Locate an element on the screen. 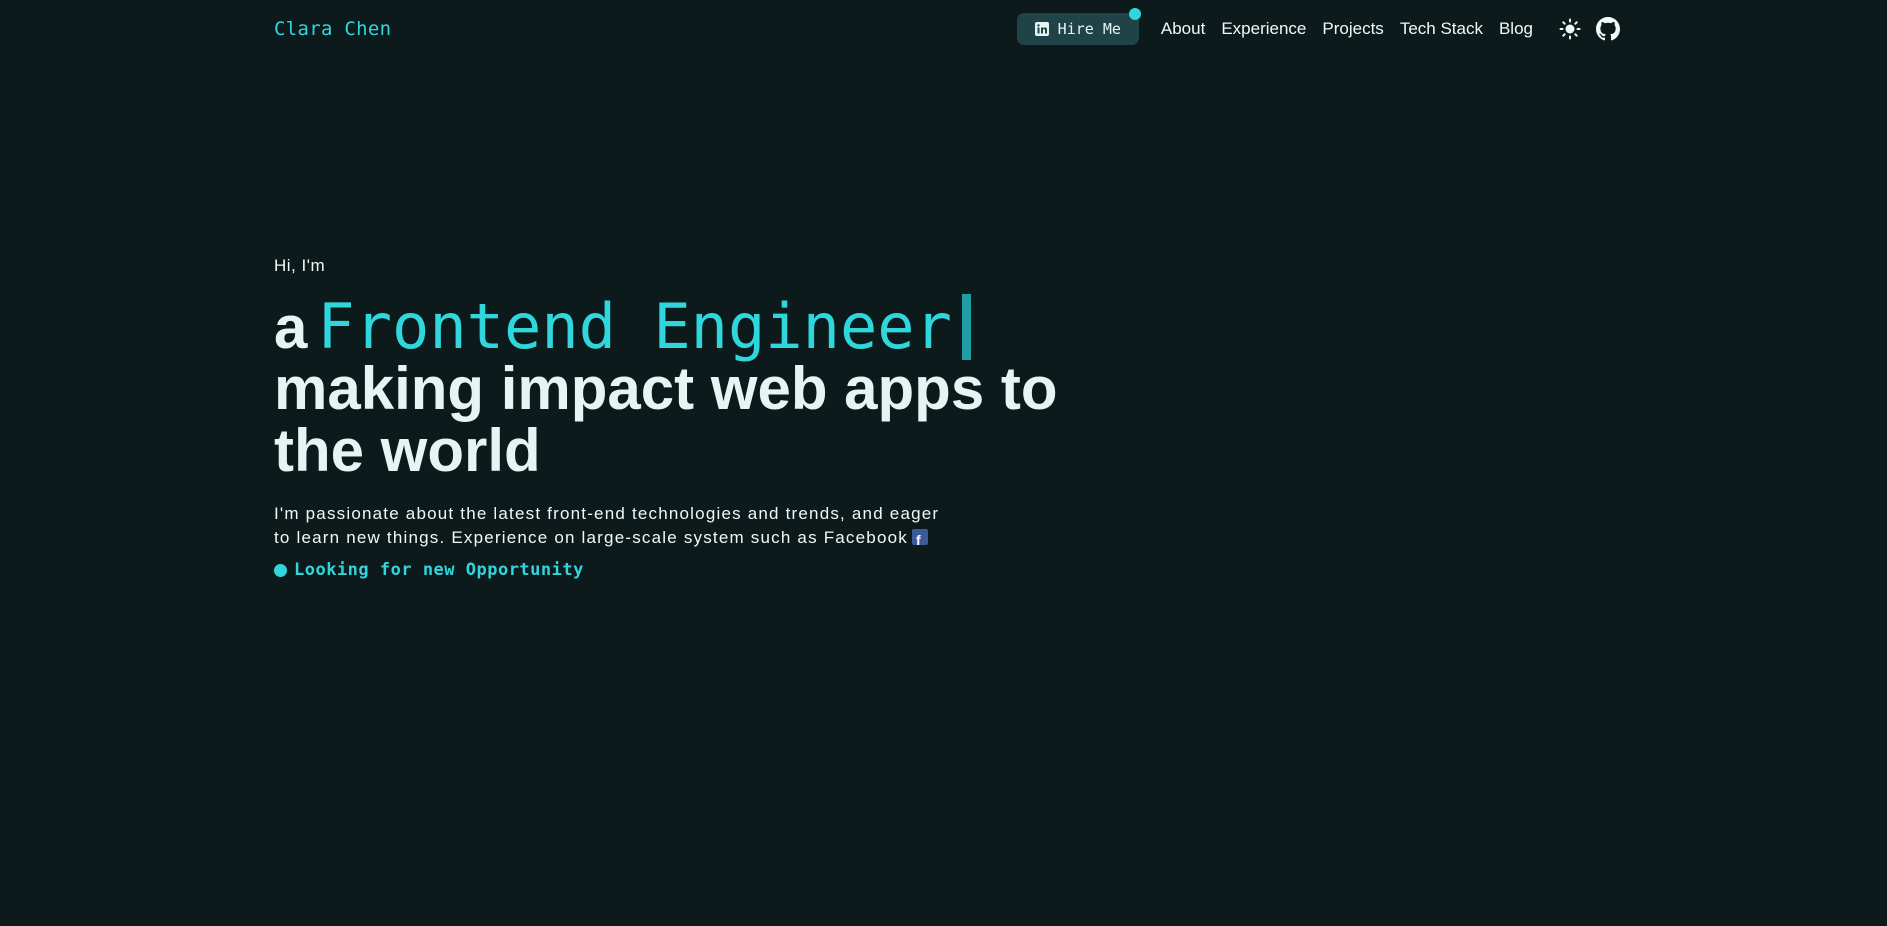 The width and height of the screenshot is (1887, 926). status-dot-icon is located at coordinates (280, 570).